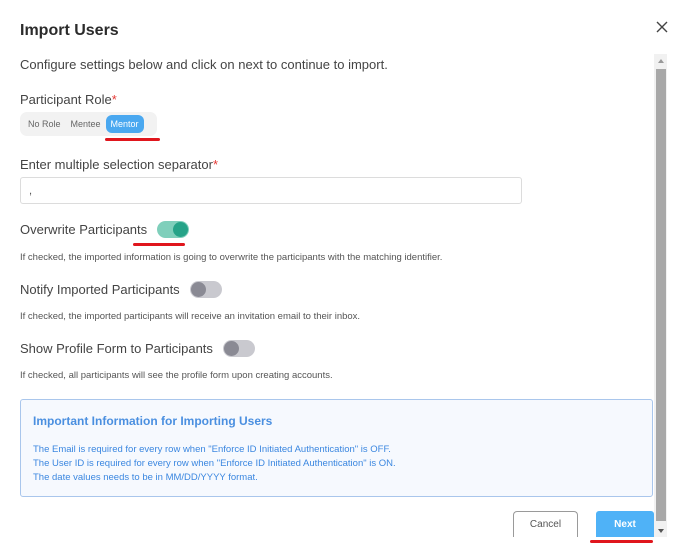 Image resolution: width=688 pixels, height=558 pixels. I want to click on scroll-up-button, so click(660, 60).